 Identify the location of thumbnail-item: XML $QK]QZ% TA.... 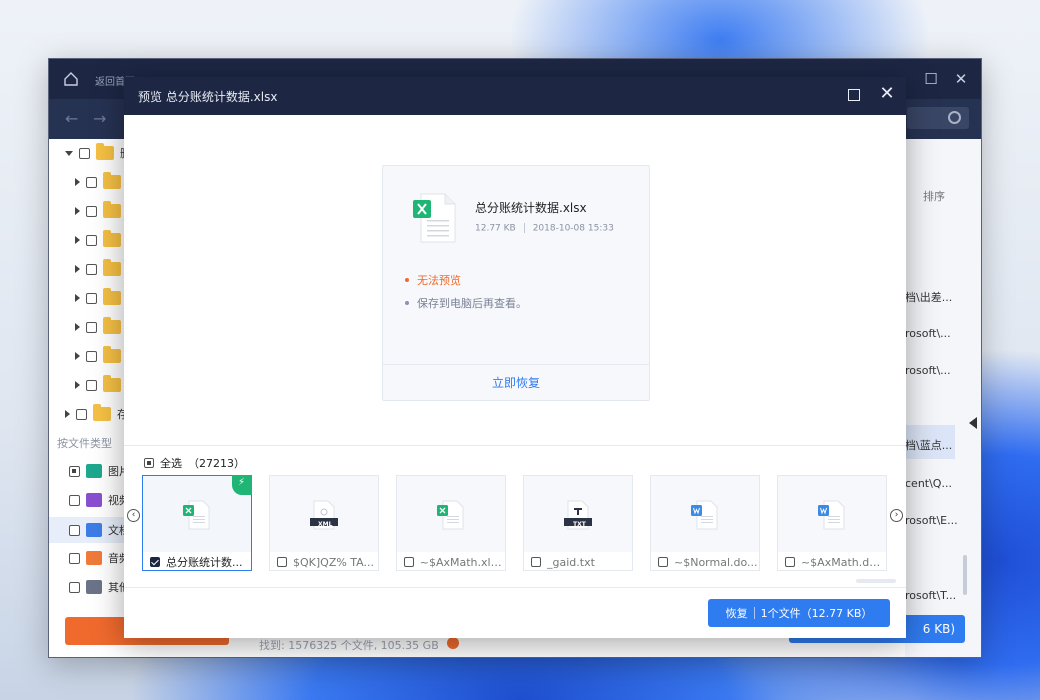
(324, 523).